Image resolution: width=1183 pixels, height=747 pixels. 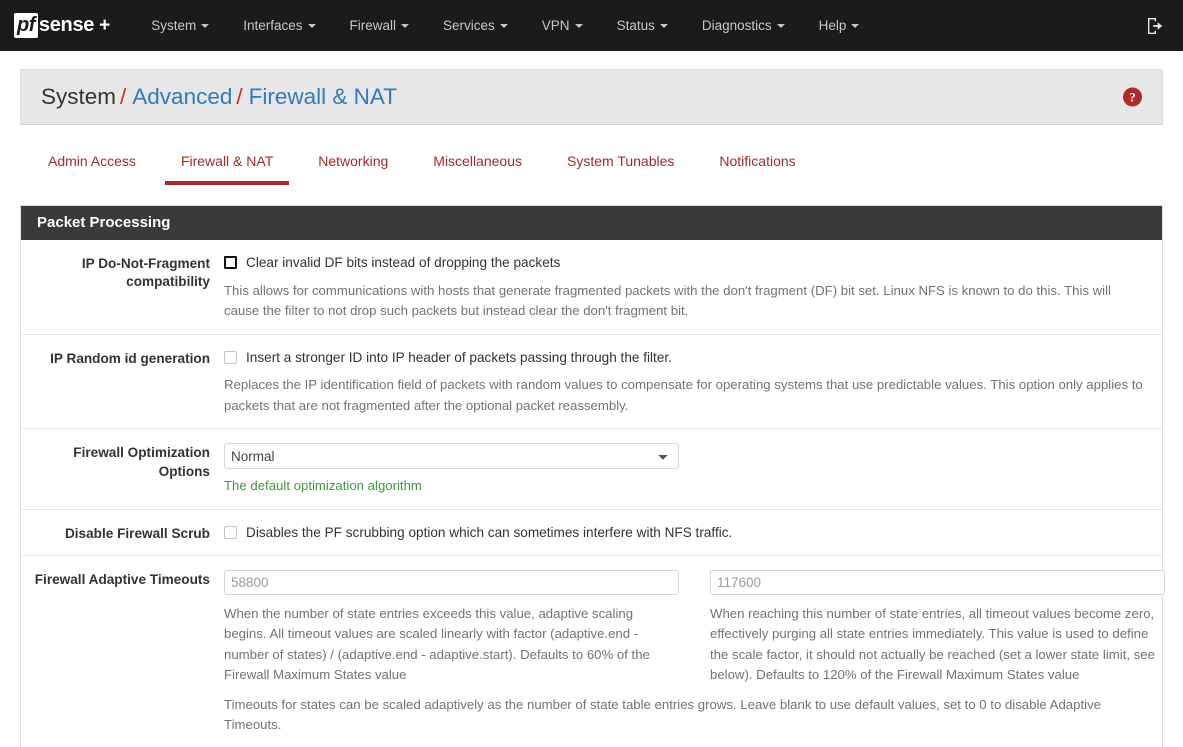 I want to click on disable-scrub-checkbox, so click(x=230, y=532).